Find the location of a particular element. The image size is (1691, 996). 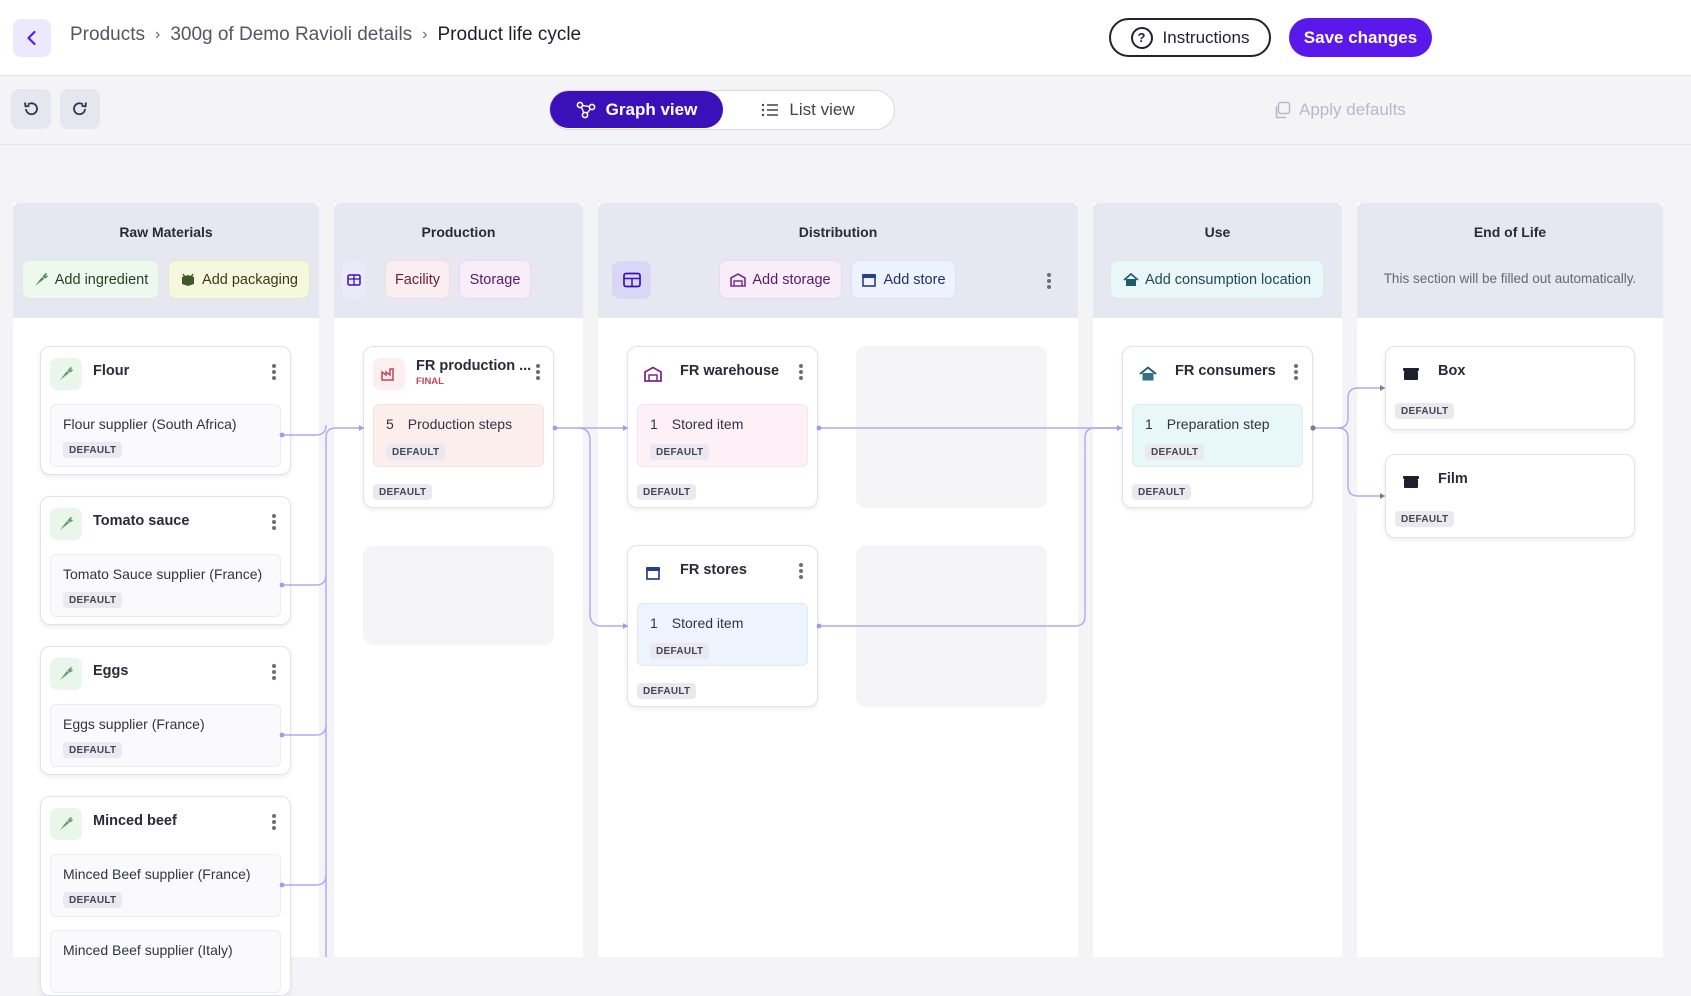

graph-view-button: Graph view is located at coordinates (636, 109).